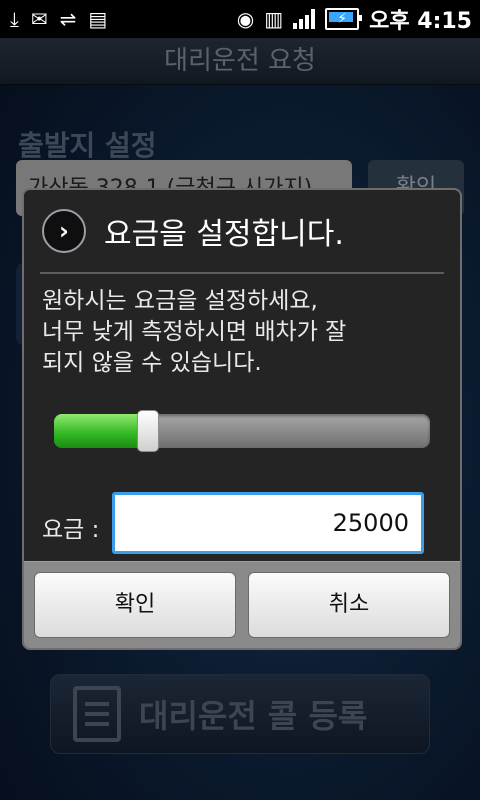  Describe the element at coordinates (344, 19) in the screenshot. I see `battery-icon: ⚡` at that location.